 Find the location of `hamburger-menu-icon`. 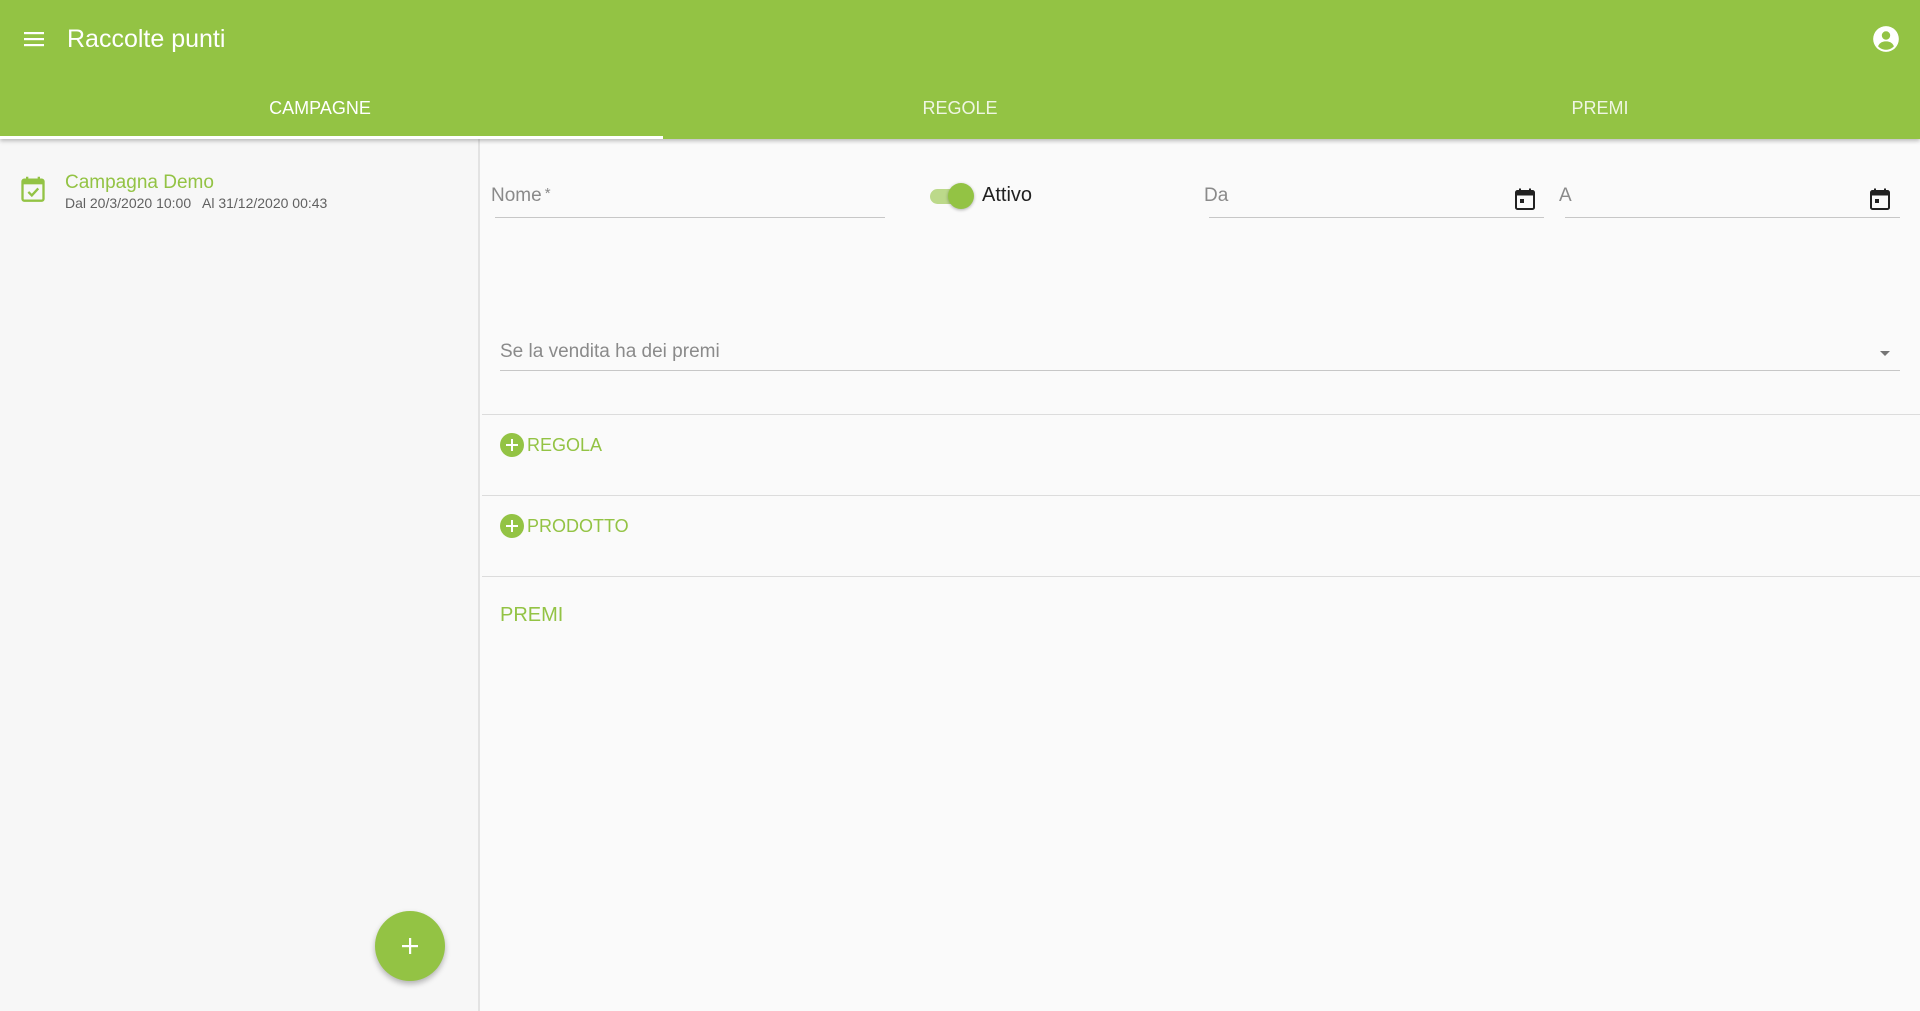

hamburger-menu-icon is located at coordinates (34, 39).